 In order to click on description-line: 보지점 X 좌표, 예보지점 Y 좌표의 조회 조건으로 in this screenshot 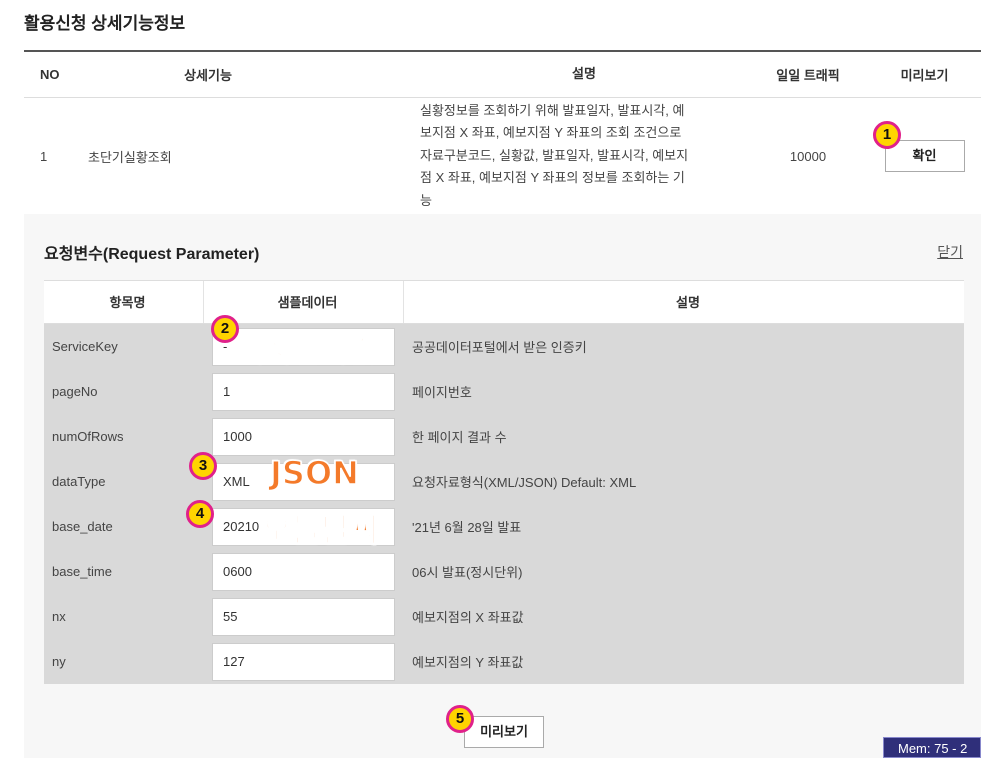, I will do `click(551, 133)`.